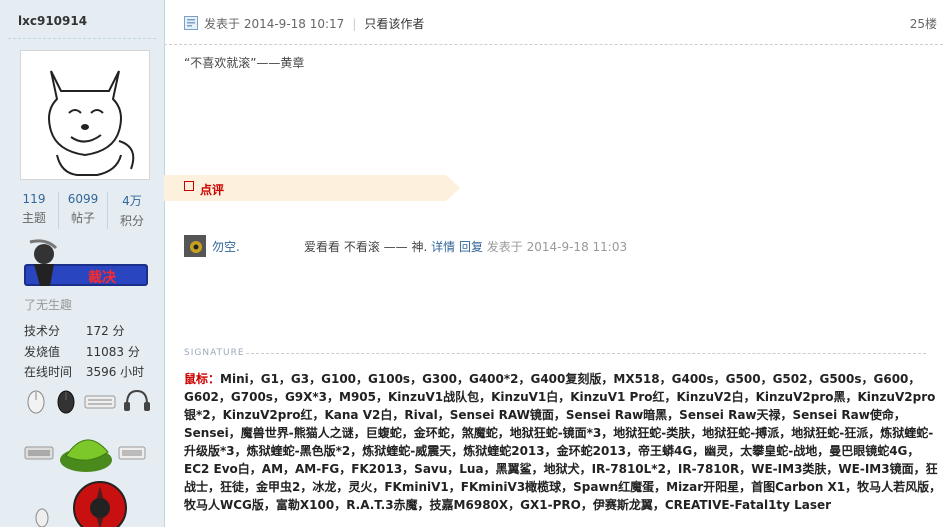 The image size is (943, 530). What do you see at coordinates (195, 246) in the screenshot?
I see `commenter-avatar` at bounding box center [195, 246].